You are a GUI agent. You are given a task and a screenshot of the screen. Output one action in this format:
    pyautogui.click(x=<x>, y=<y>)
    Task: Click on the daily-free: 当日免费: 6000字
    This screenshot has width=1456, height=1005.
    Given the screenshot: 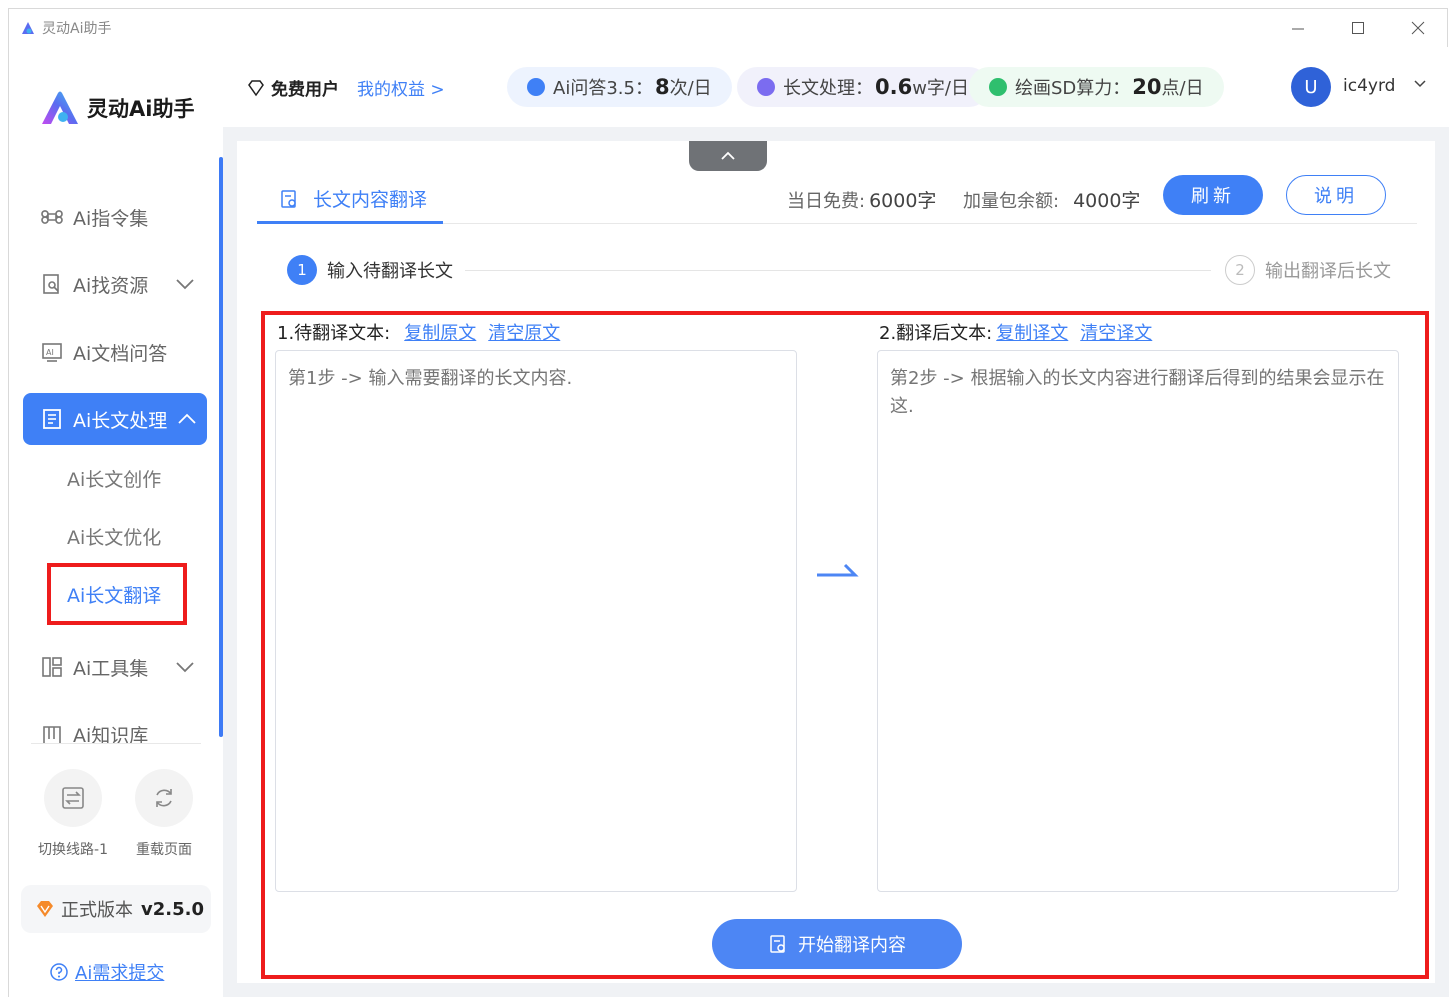 What is the action you would take?
    pyautogui.click(x=861, y=199)
    